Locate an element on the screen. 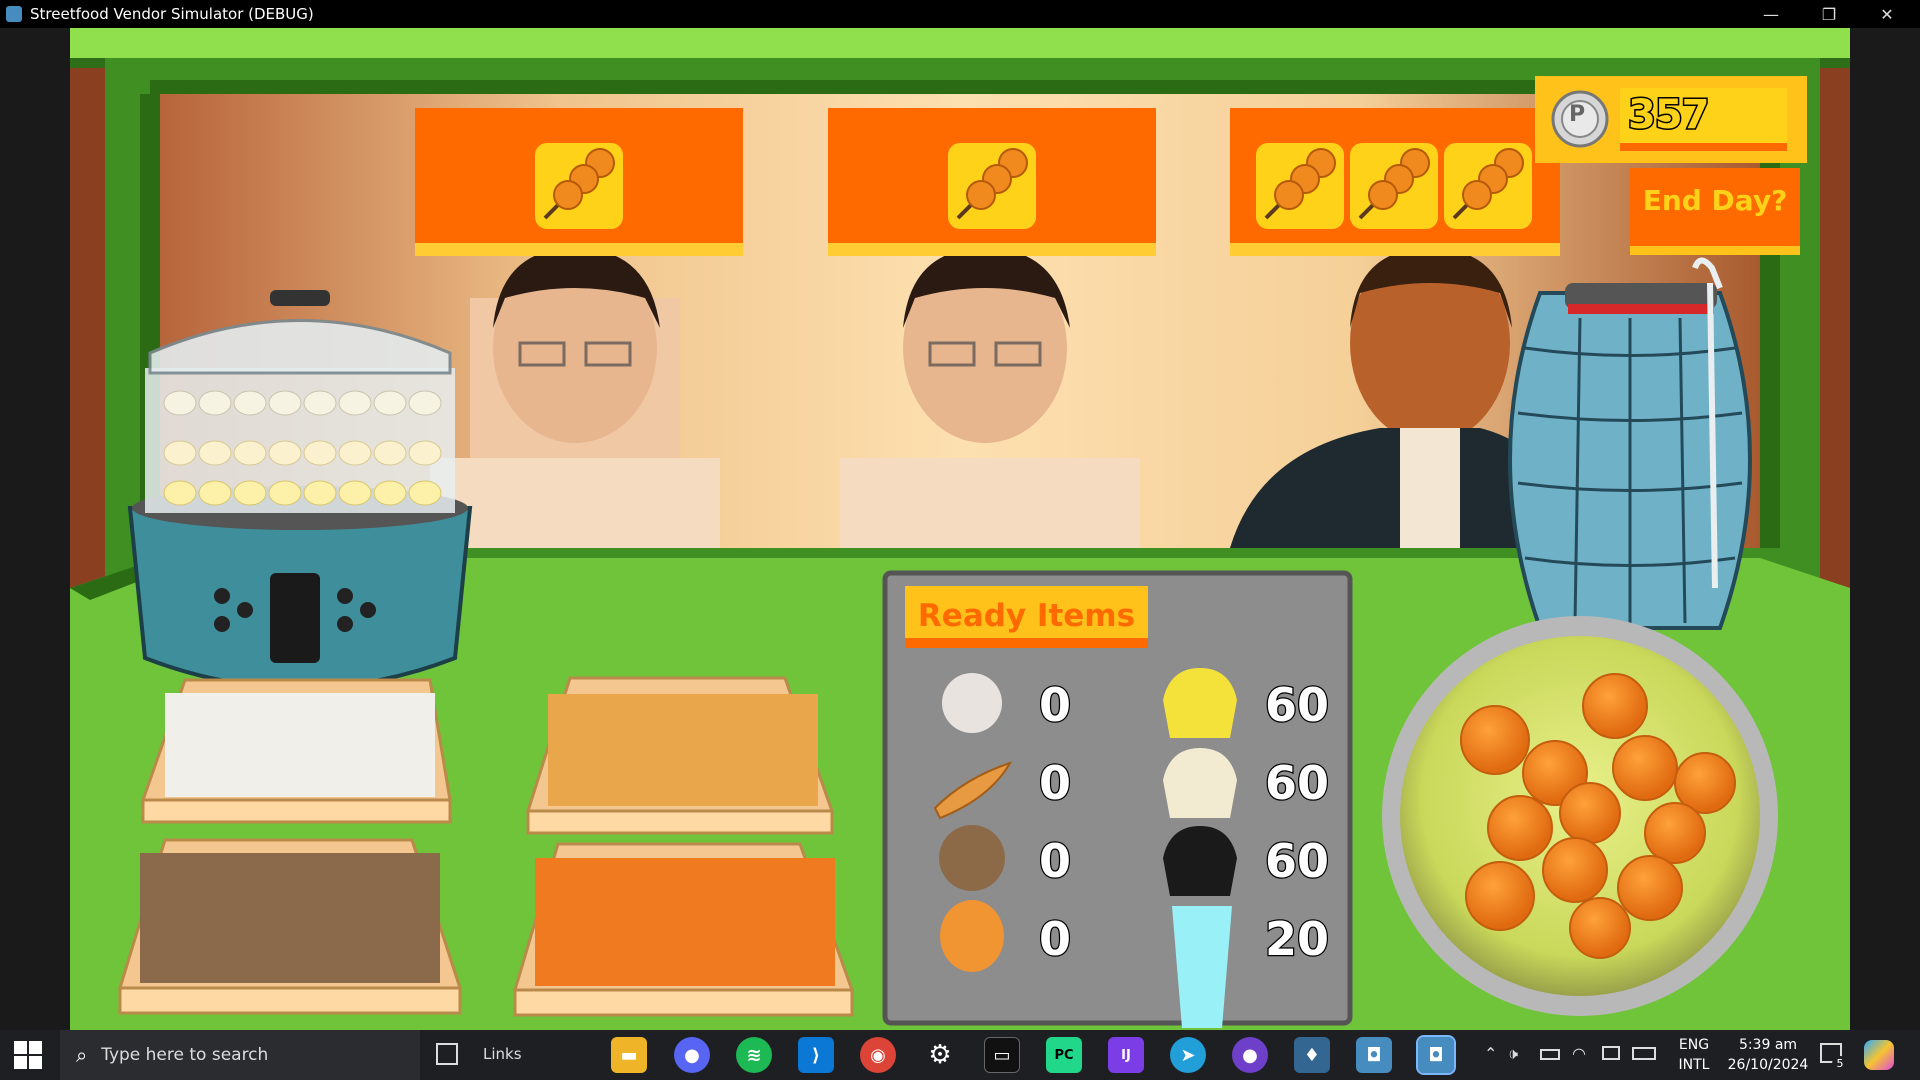  white-siomai-icon is located at coordinates (1200, 783).